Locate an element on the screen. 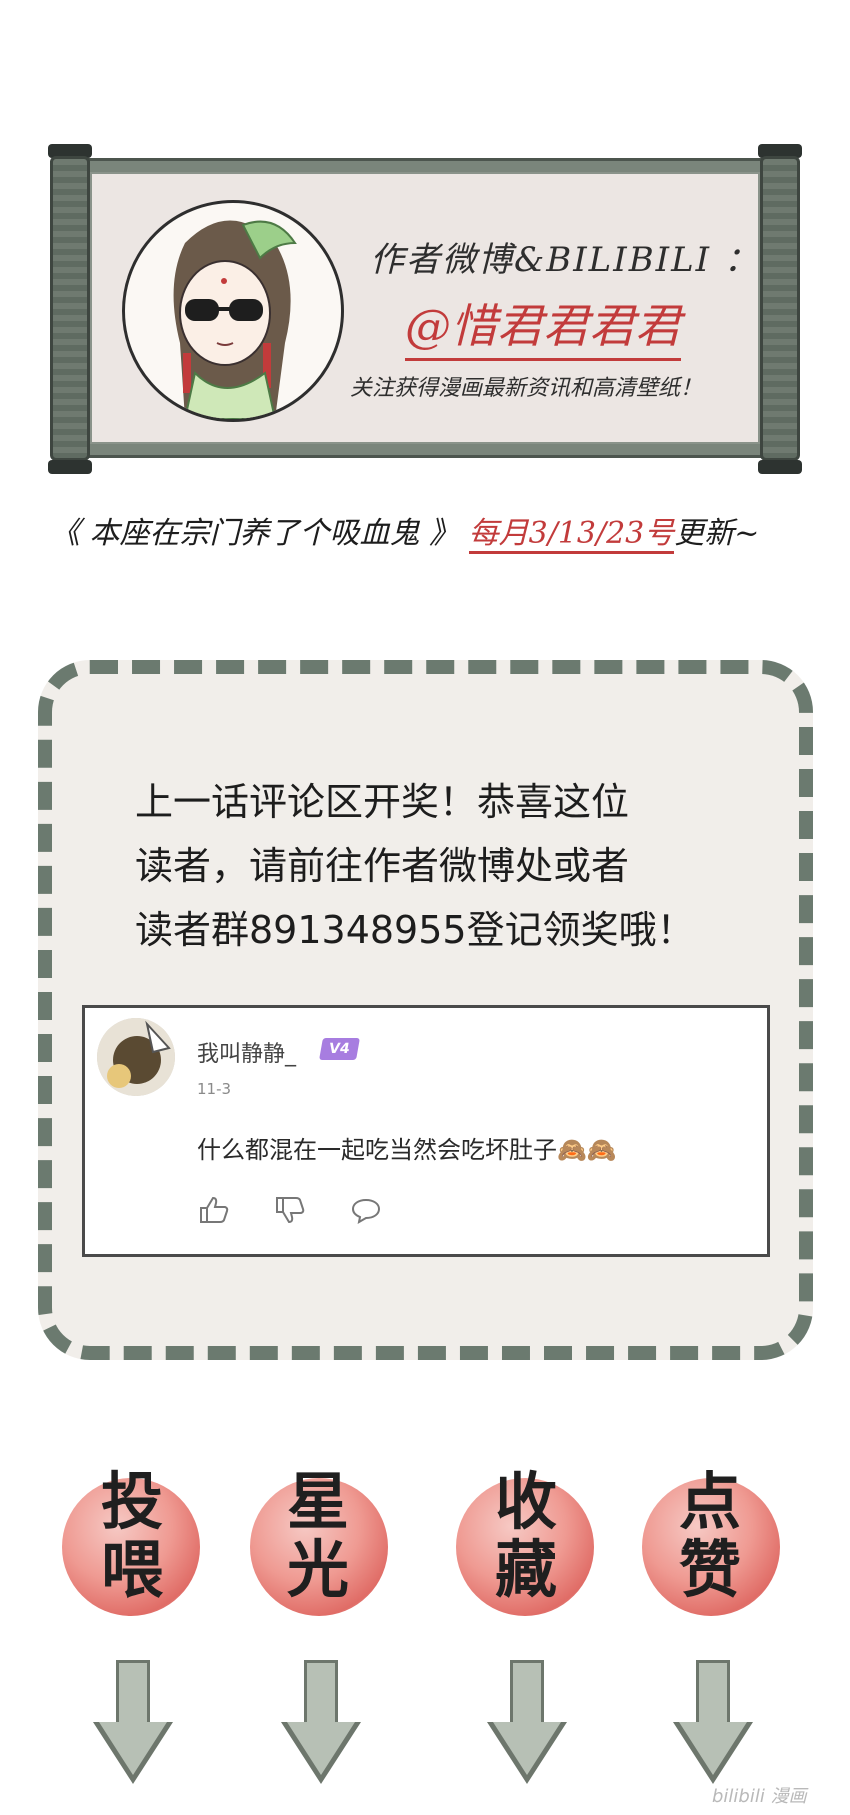 This screenshot has width=850, height=1815. winning-comment: 我叫静静_ V4 11-3 什么都混在一起吃当然会吃坏肚子🙈🙈 is located at coordinates (426, 1131).